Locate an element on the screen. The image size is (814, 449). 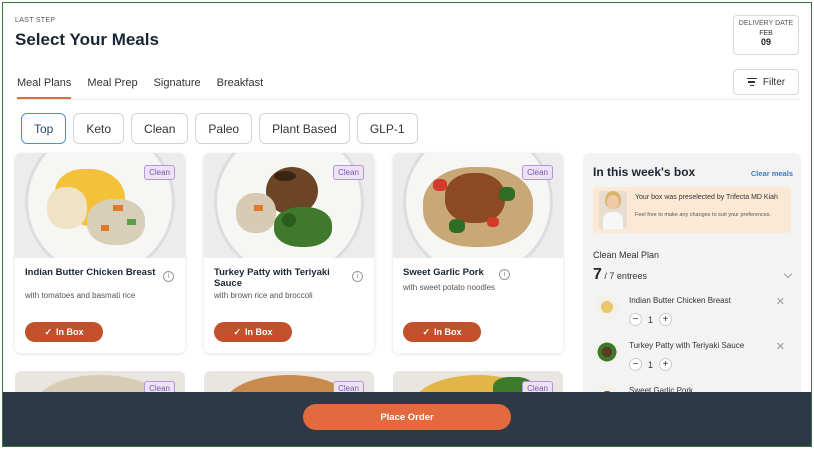
meal-name: Indian Butter Chicken Breast is located at coordinates (90, 272).